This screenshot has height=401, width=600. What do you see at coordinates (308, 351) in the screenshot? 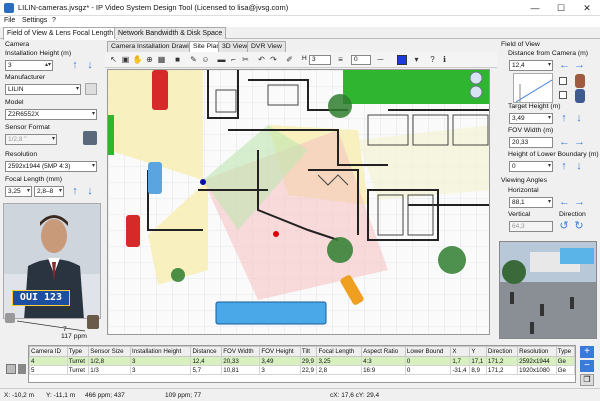
I see `col-tilt: Tilt` at bounding box center [308, 351].